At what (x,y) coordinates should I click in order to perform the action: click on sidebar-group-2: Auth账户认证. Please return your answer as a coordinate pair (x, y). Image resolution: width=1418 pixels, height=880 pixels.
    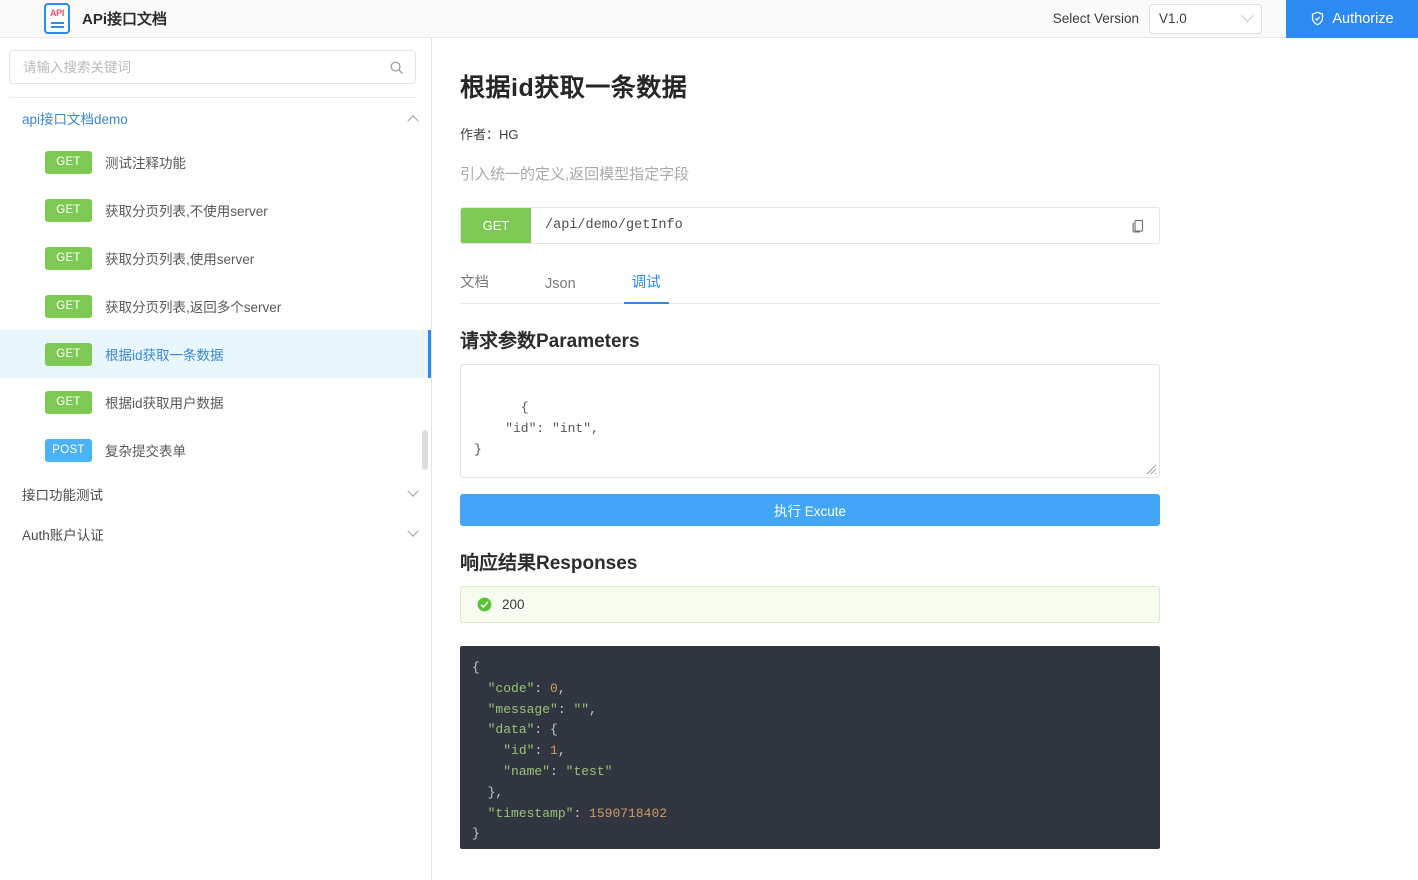
    Looking at the image, I should click on (215, 534).